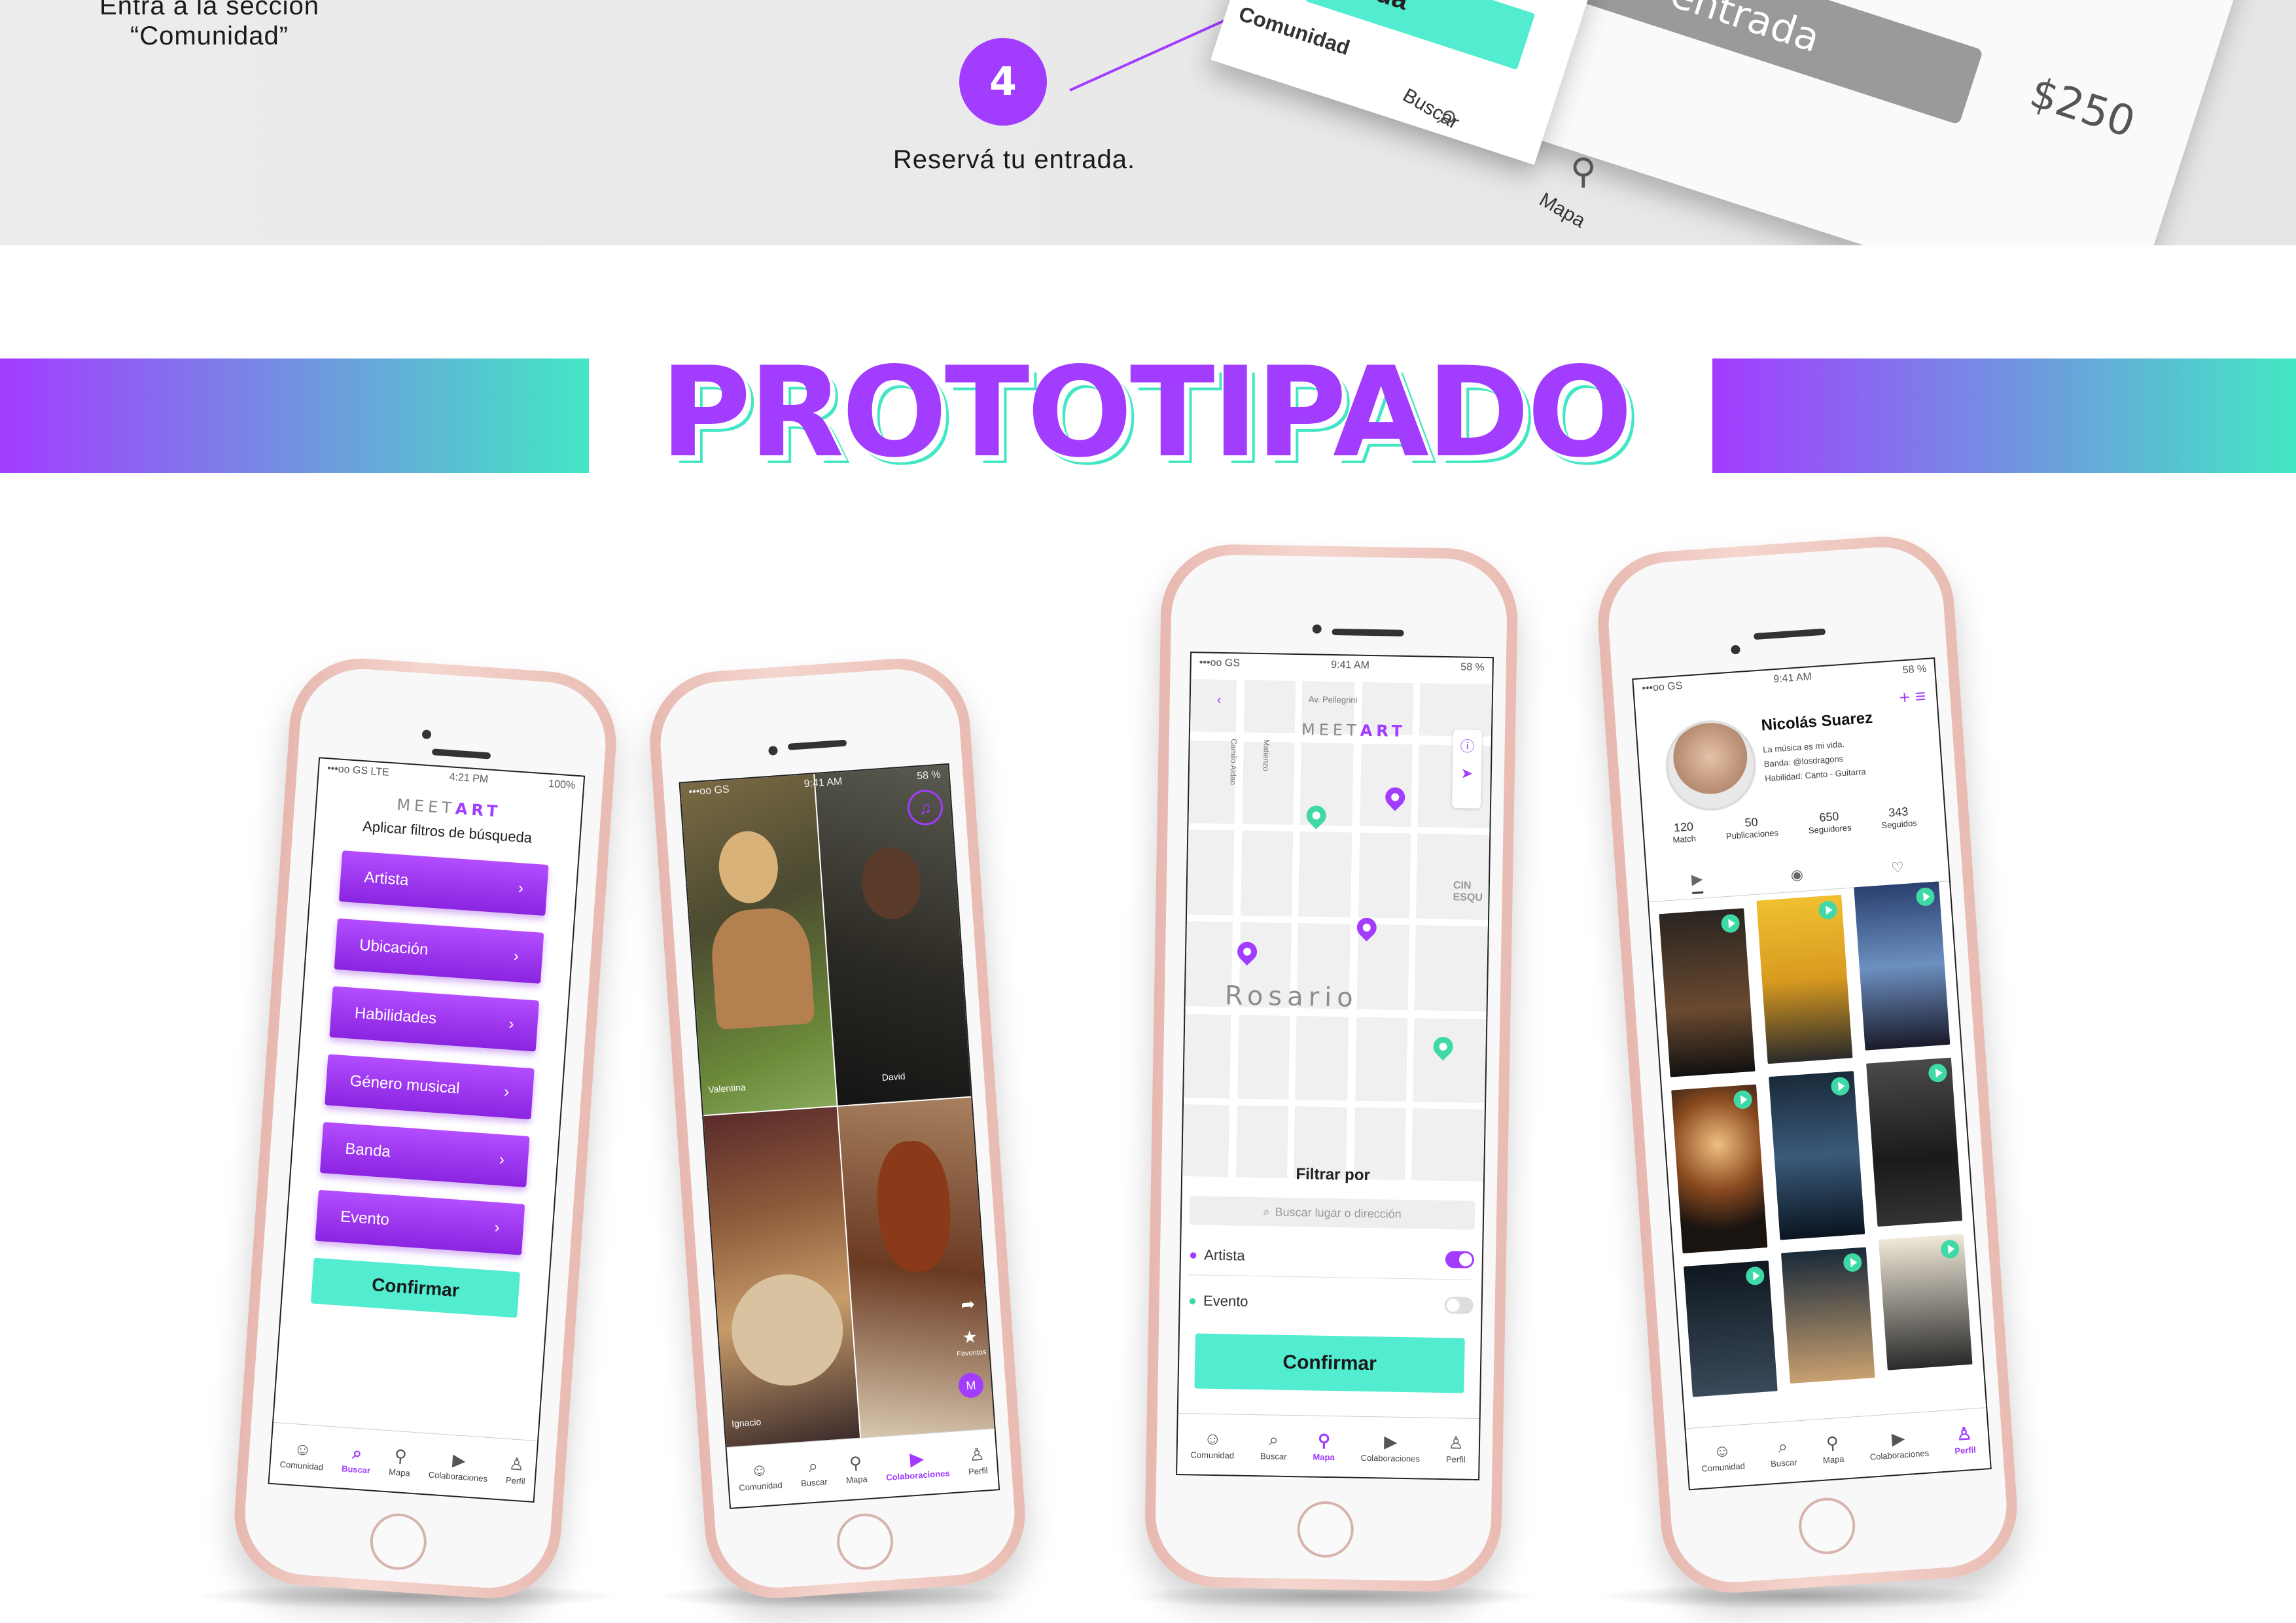 This screenshot has height=1623, width=2296. Describe the element at coordinates (1899, 817) in the screenshot. I see `stat-seguidos: 343 Seguidos` at that location.